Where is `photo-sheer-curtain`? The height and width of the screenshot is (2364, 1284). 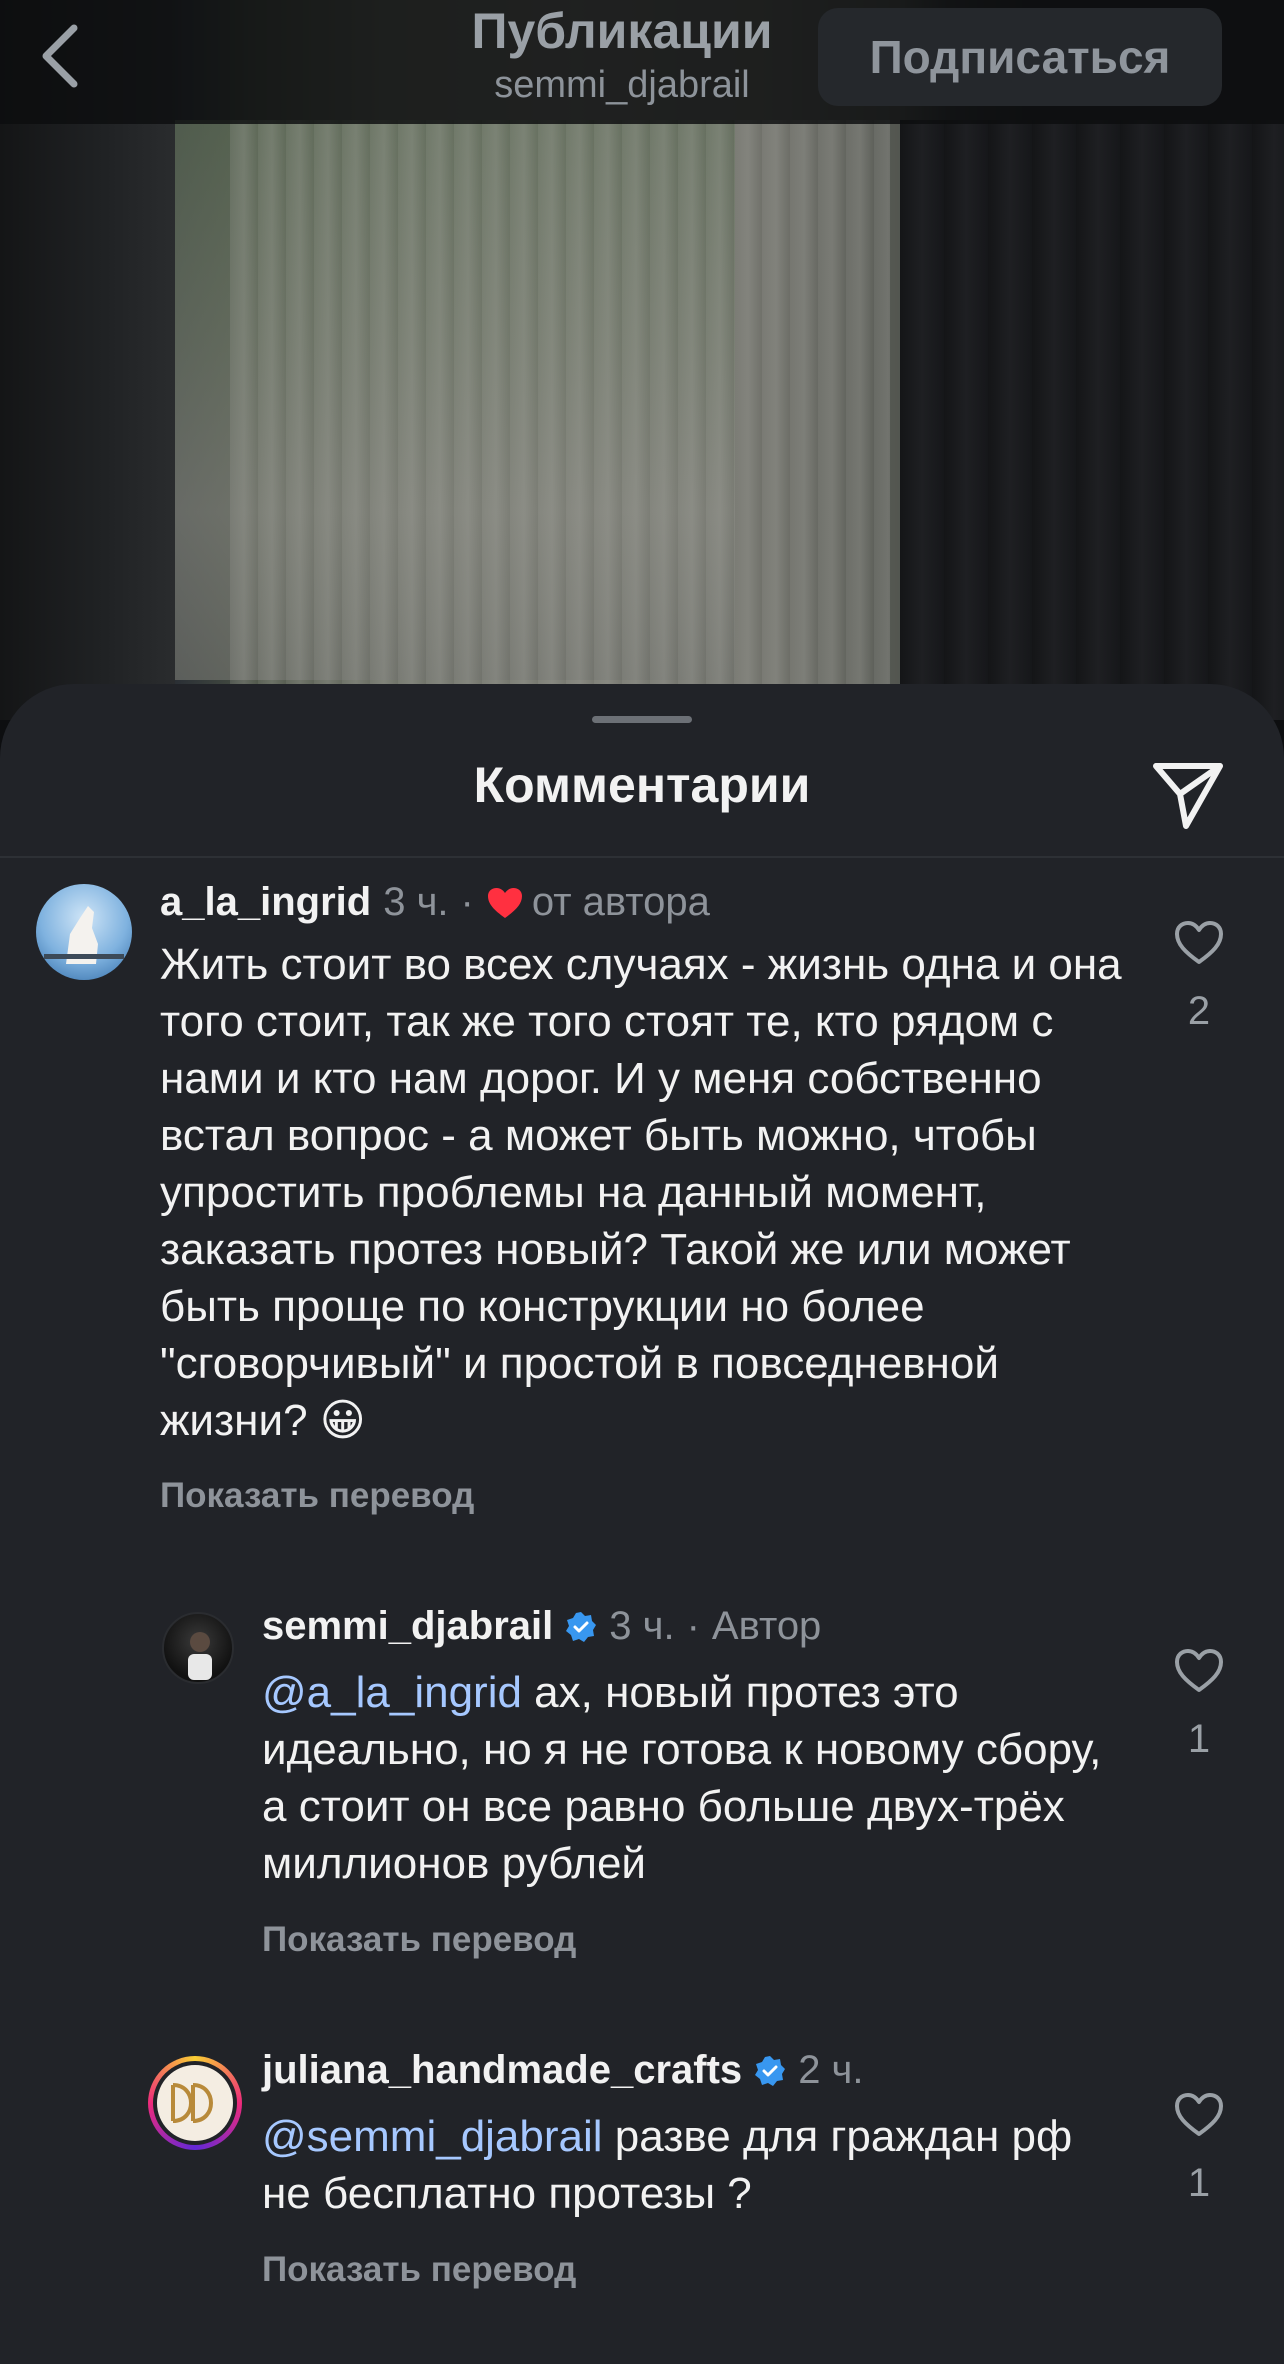 photo-sheer-curtain is located at coordinates (560, 420).